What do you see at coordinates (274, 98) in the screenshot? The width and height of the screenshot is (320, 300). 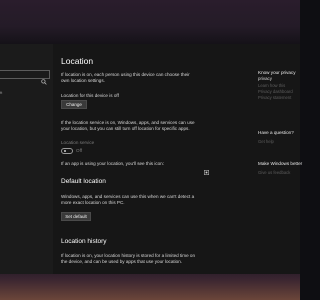 I see `privacy-statement-link: Privacy statement` at bounding box center [274, 98].